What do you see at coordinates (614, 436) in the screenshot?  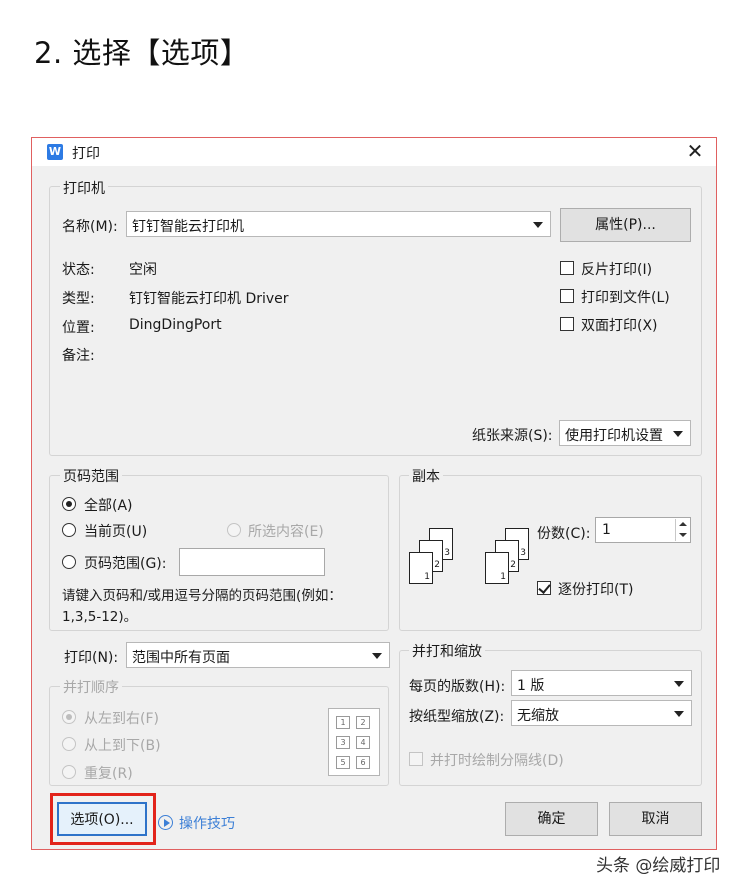 I see `paper-source-value: 使用打印机设置` at bounding box center [614, 436].